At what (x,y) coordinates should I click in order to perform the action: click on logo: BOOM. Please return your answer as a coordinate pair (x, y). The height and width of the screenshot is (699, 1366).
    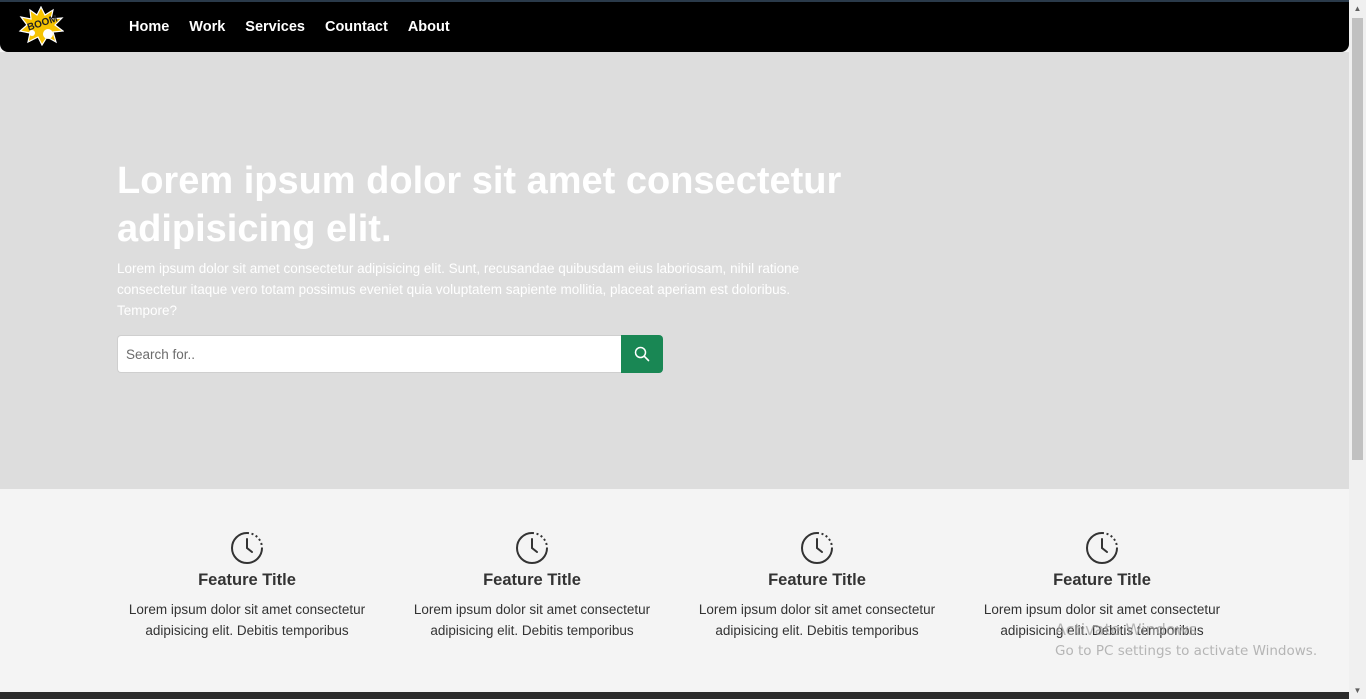
    Looking at the image, I should click on (41, 26).